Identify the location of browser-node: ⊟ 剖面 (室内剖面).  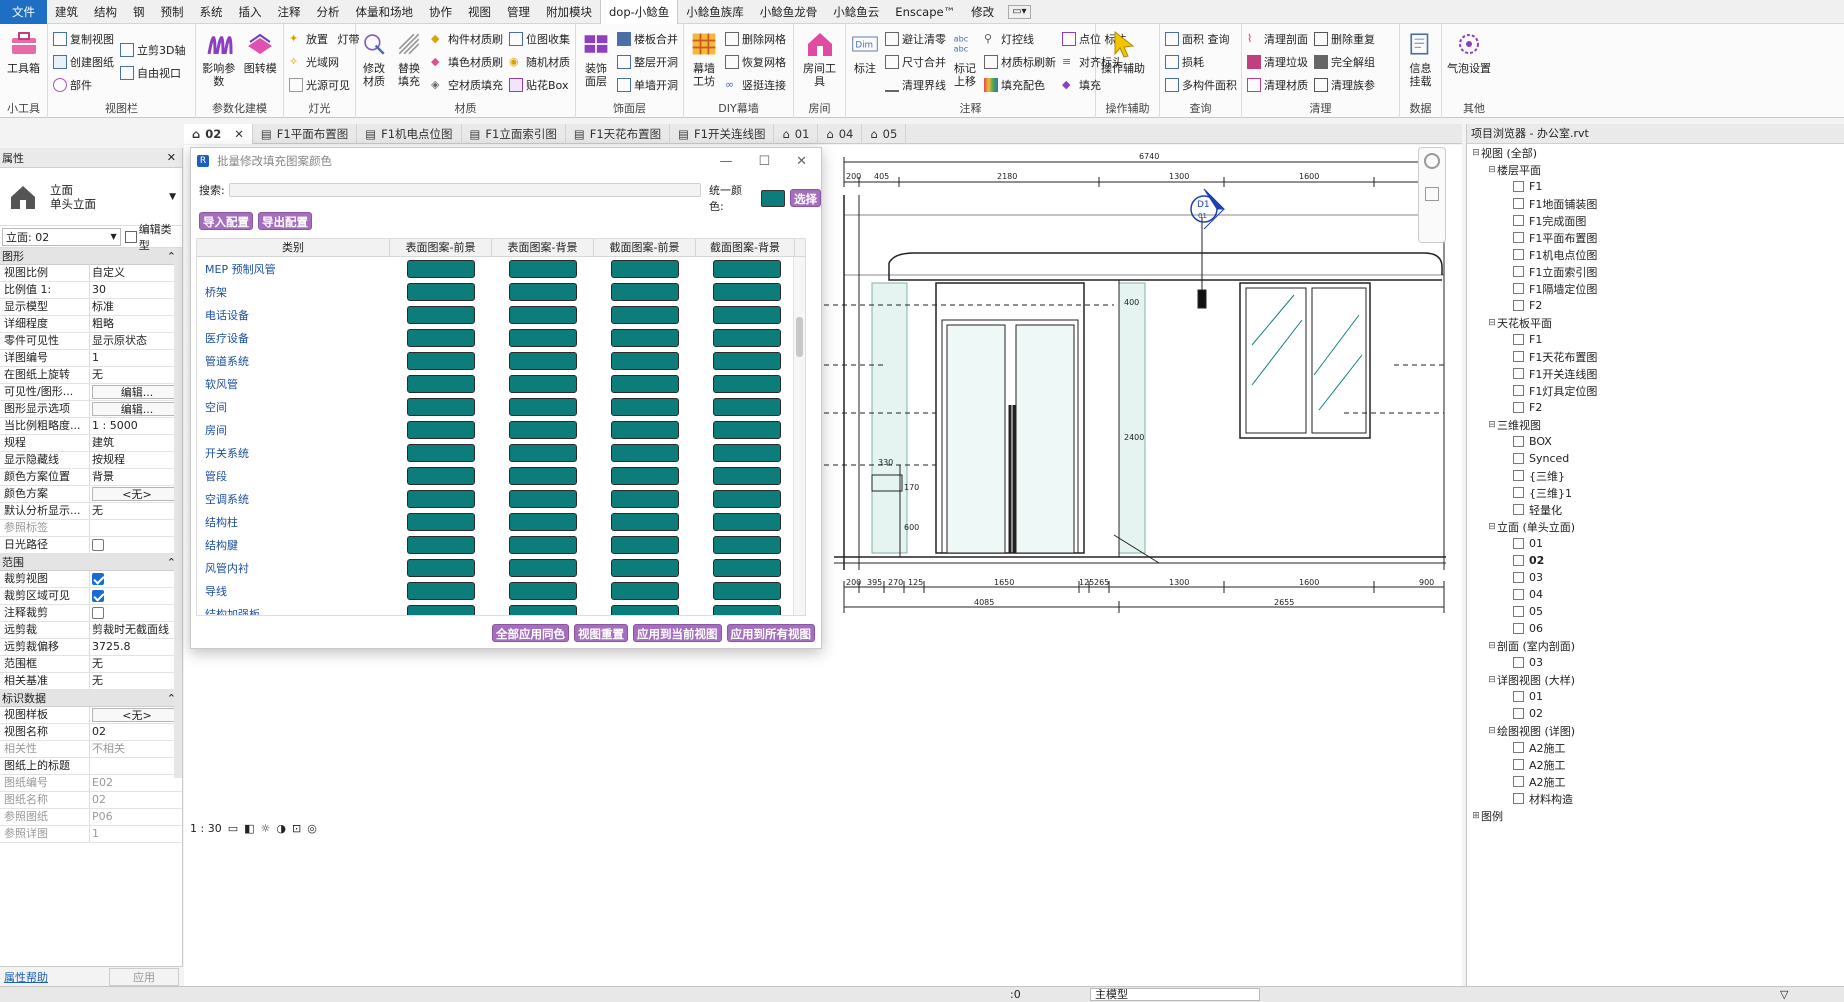
(1655, 645).